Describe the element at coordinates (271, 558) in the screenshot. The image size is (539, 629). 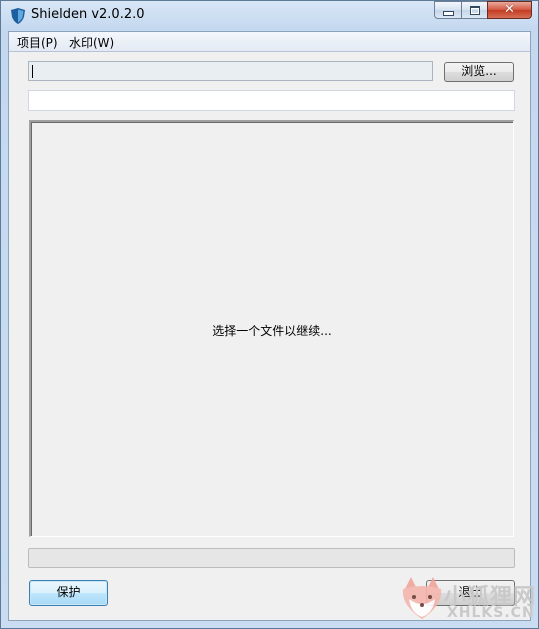
I see `progress-bar` at that location.